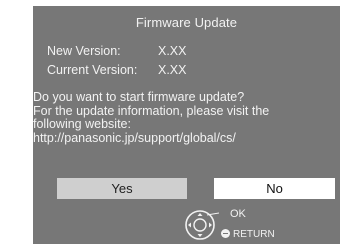 The width and height of the screenshot is (348, 247). I want to click on no-button: No, so click(274, 188).